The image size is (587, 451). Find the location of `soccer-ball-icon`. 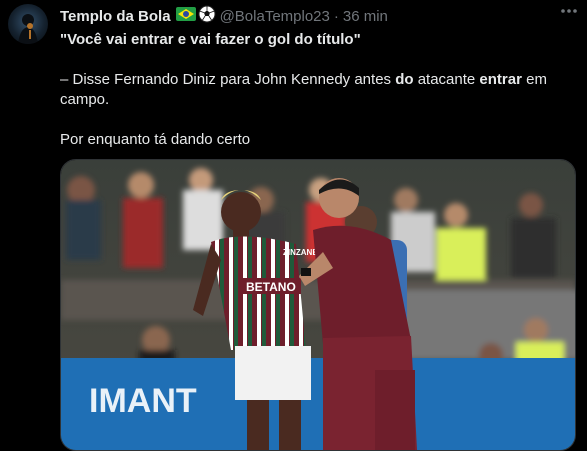

soccer-ball-icon is located at coordinates (207, 16).